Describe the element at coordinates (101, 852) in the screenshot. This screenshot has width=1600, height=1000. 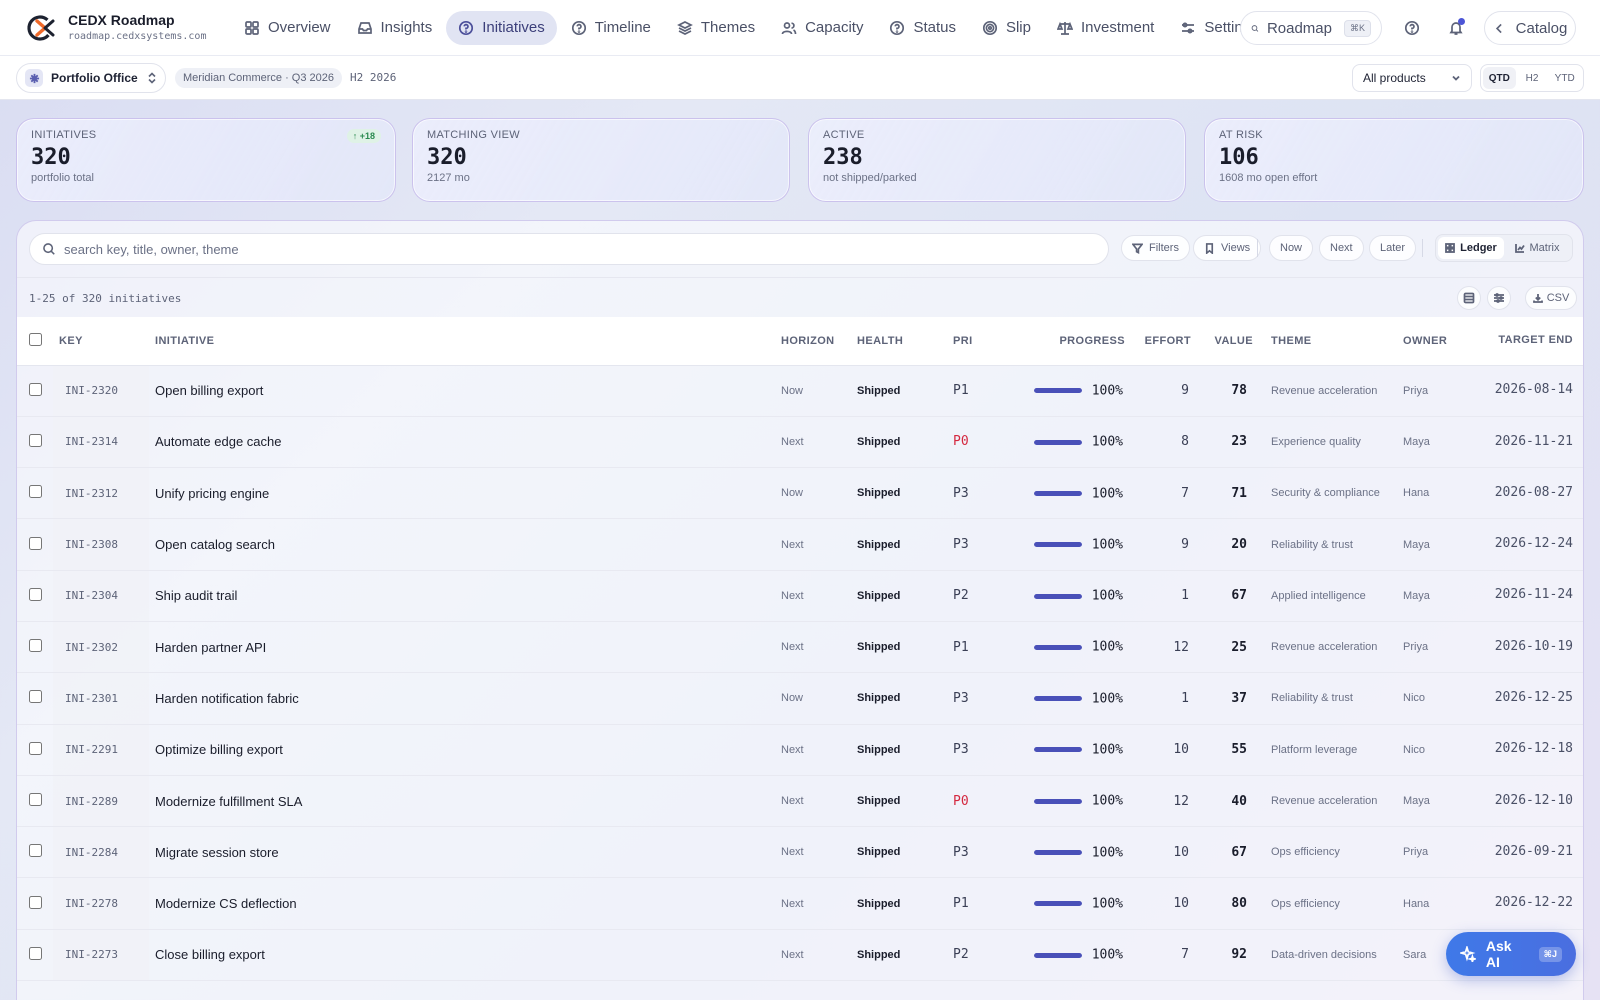
I see `row-key: INI-2284` at that location.